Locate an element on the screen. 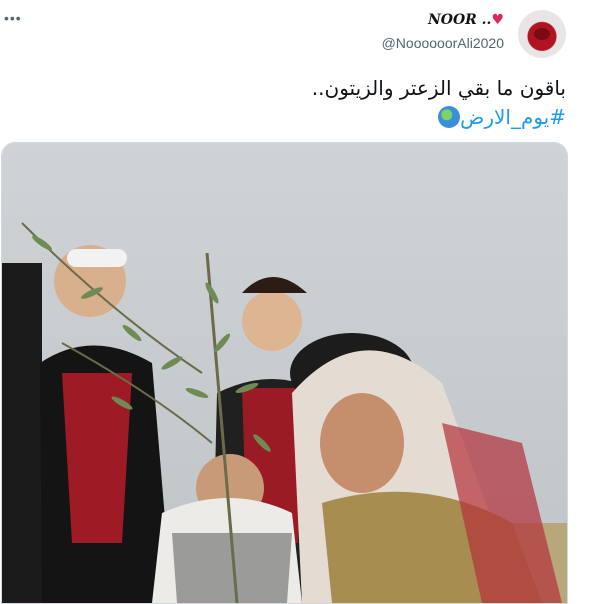  globe-icon is located at coordinates (449, 117).